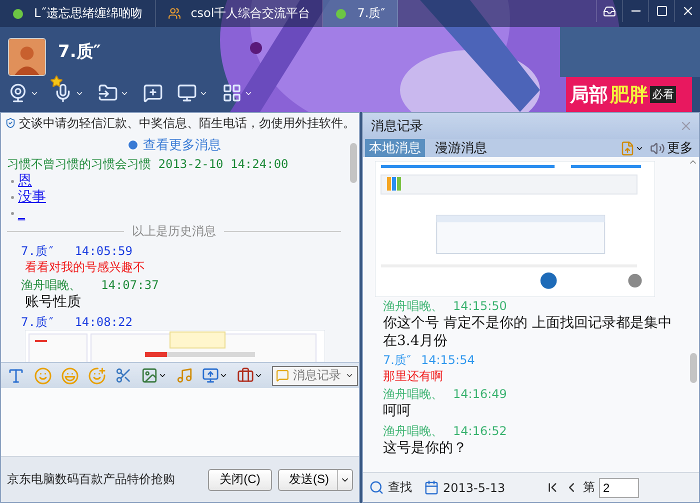  What do you see at coordinates (123, 375) in the screenshot?
I see `screenshot-icon` at bounding box center [123, 375].